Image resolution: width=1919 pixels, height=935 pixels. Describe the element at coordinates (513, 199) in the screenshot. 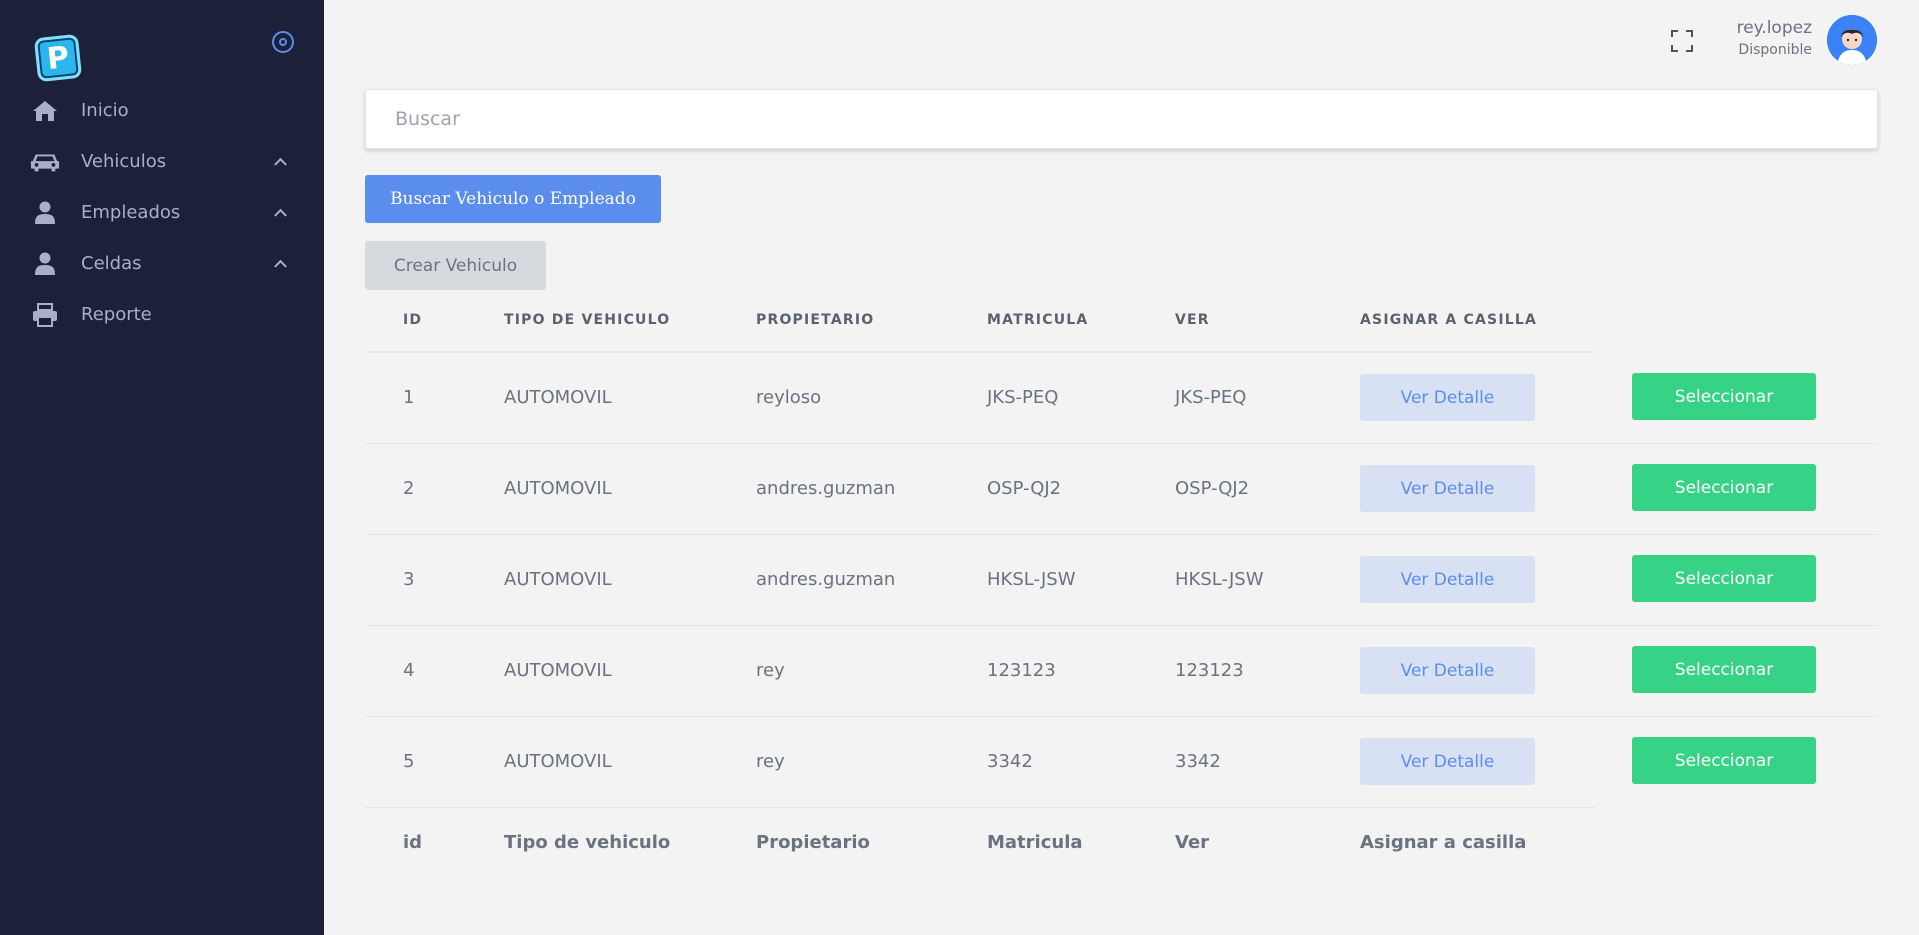

I see `search-vehicle-employee-button: Buscar Vehiculo o Empleado` at that location.